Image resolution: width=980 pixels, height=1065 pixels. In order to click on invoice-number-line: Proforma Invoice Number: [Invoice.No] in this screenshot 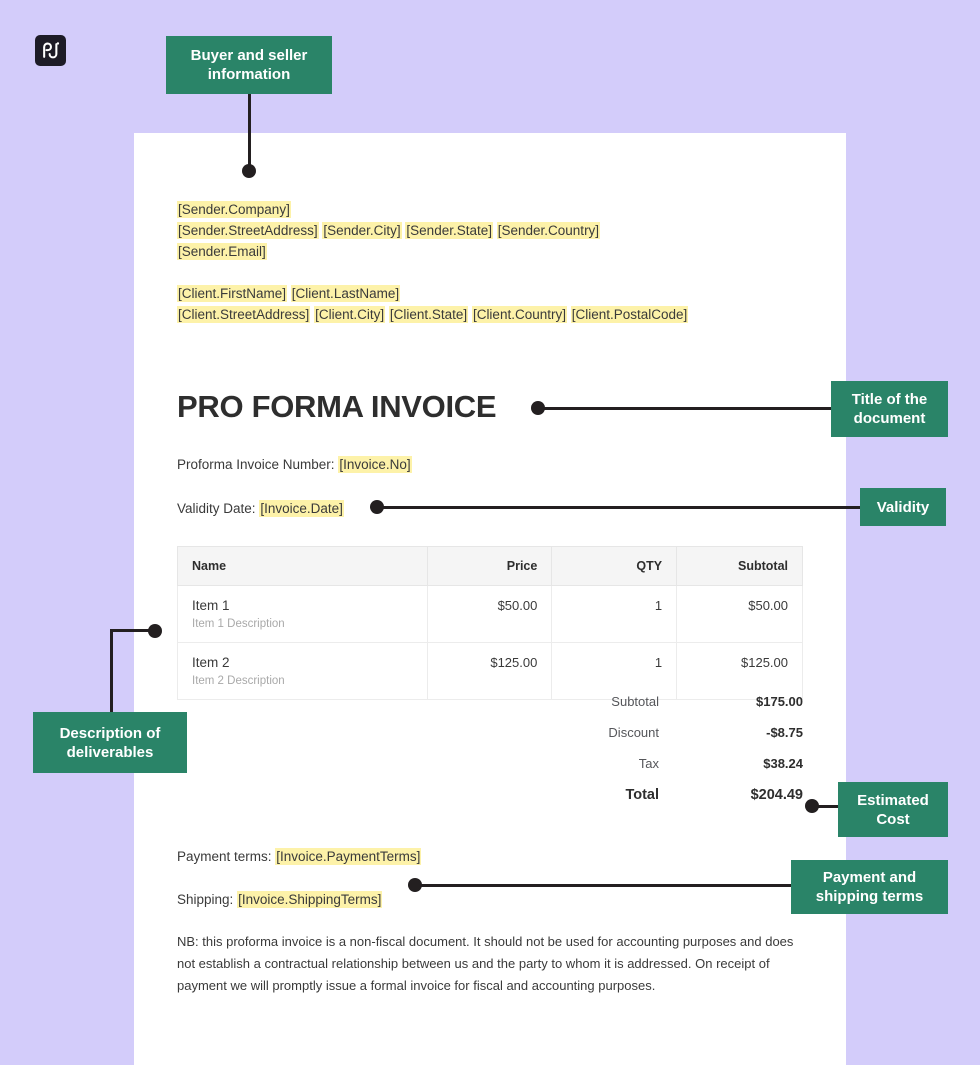, I will do `click(294, 464)`.